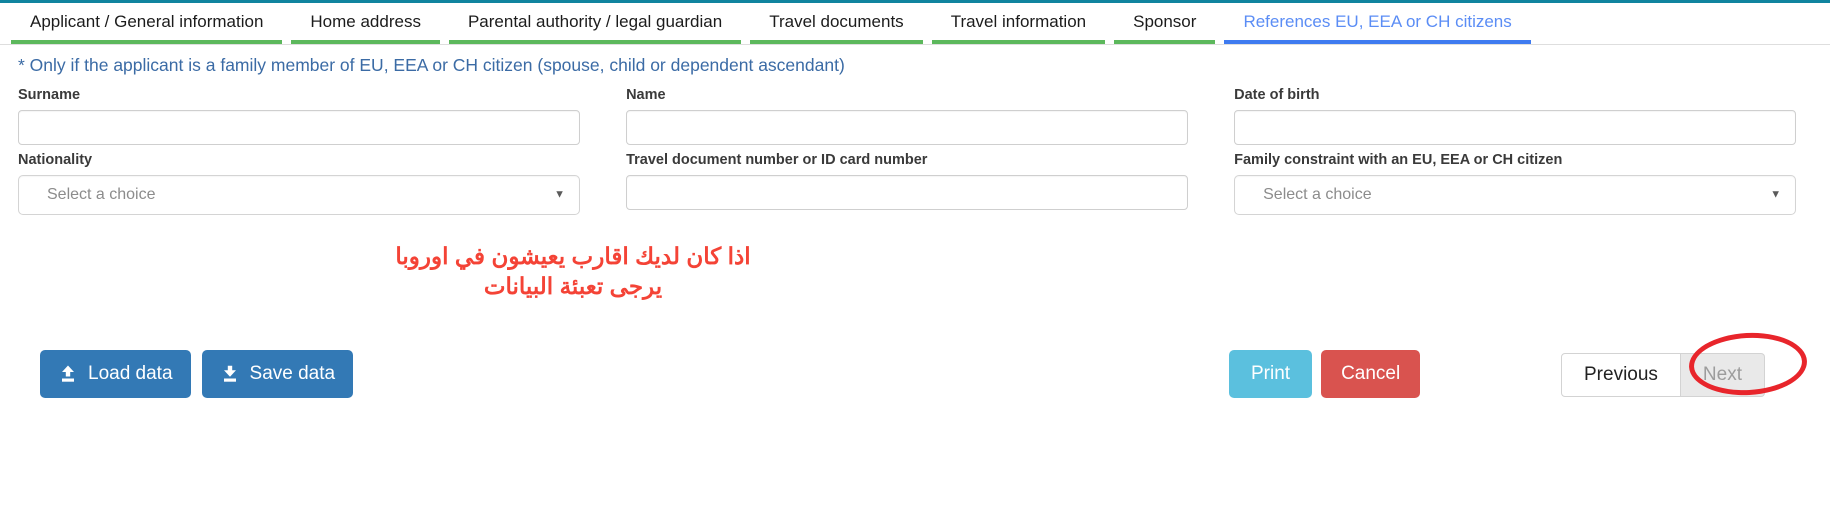 The width and height of the screenshot is (1830, 522). I want to click on arabic-annotation-line-2: يرجى تعبئة البيانات, so click(573, 286).